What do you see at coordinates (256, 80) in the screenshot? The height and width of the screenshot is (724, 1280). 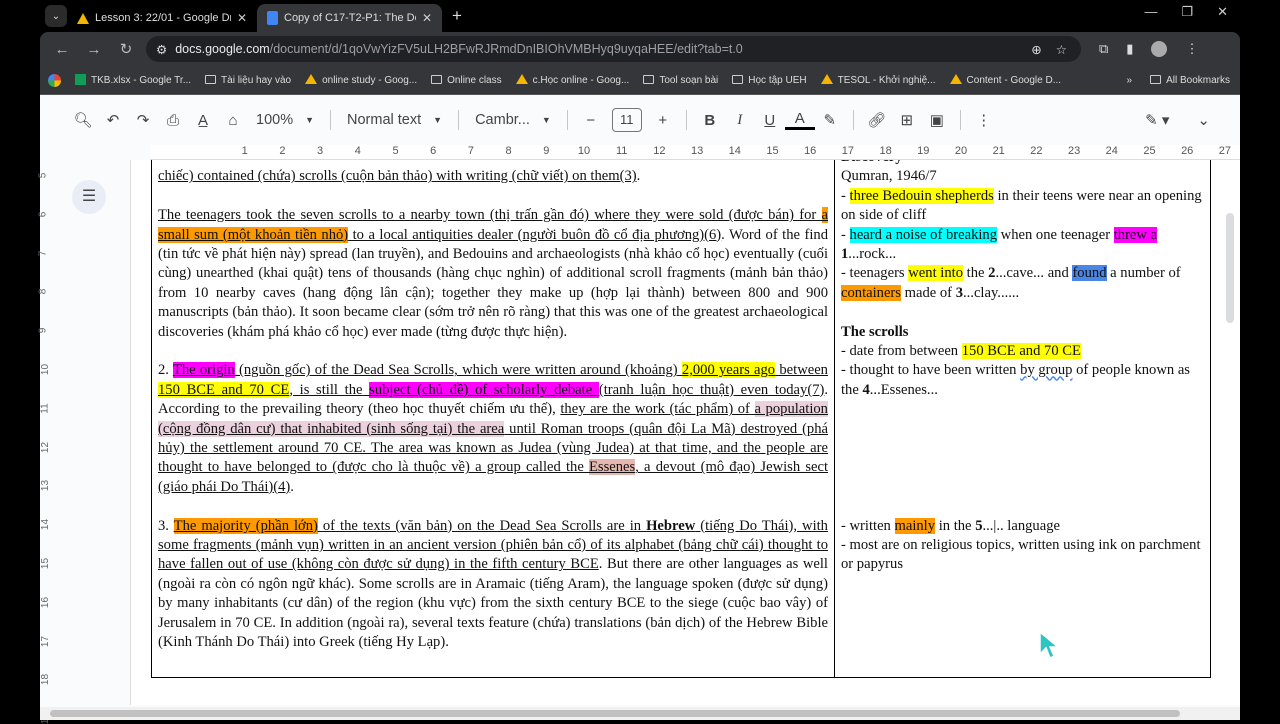 I see `bookmark-label: Tài liệu hay vào` at bounding box center [256, 80].